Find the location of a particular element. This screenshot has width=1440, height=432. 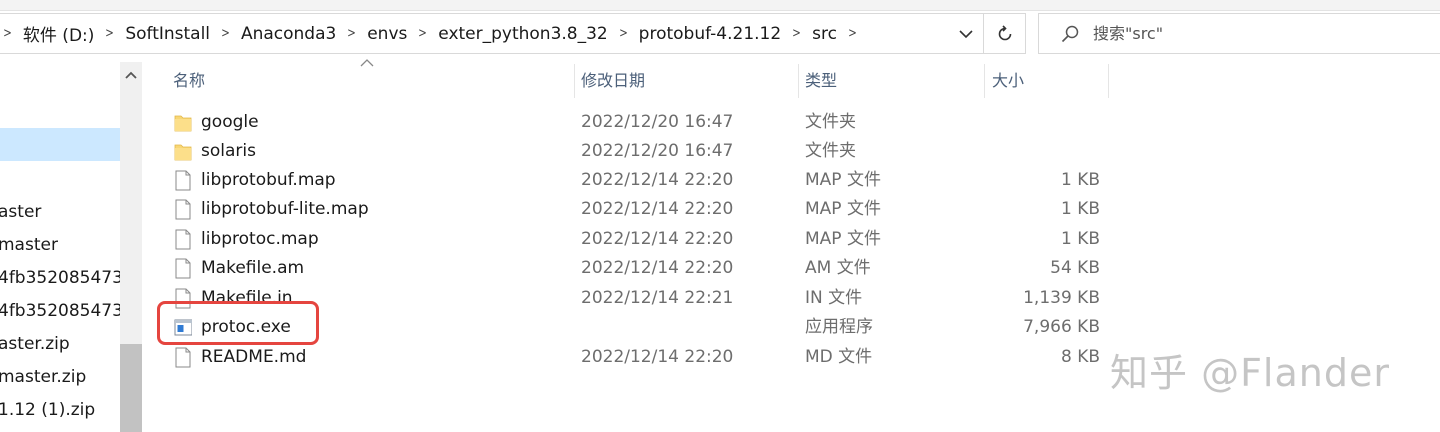

breadcrumb-src: src is located at coordinates (824, 34).